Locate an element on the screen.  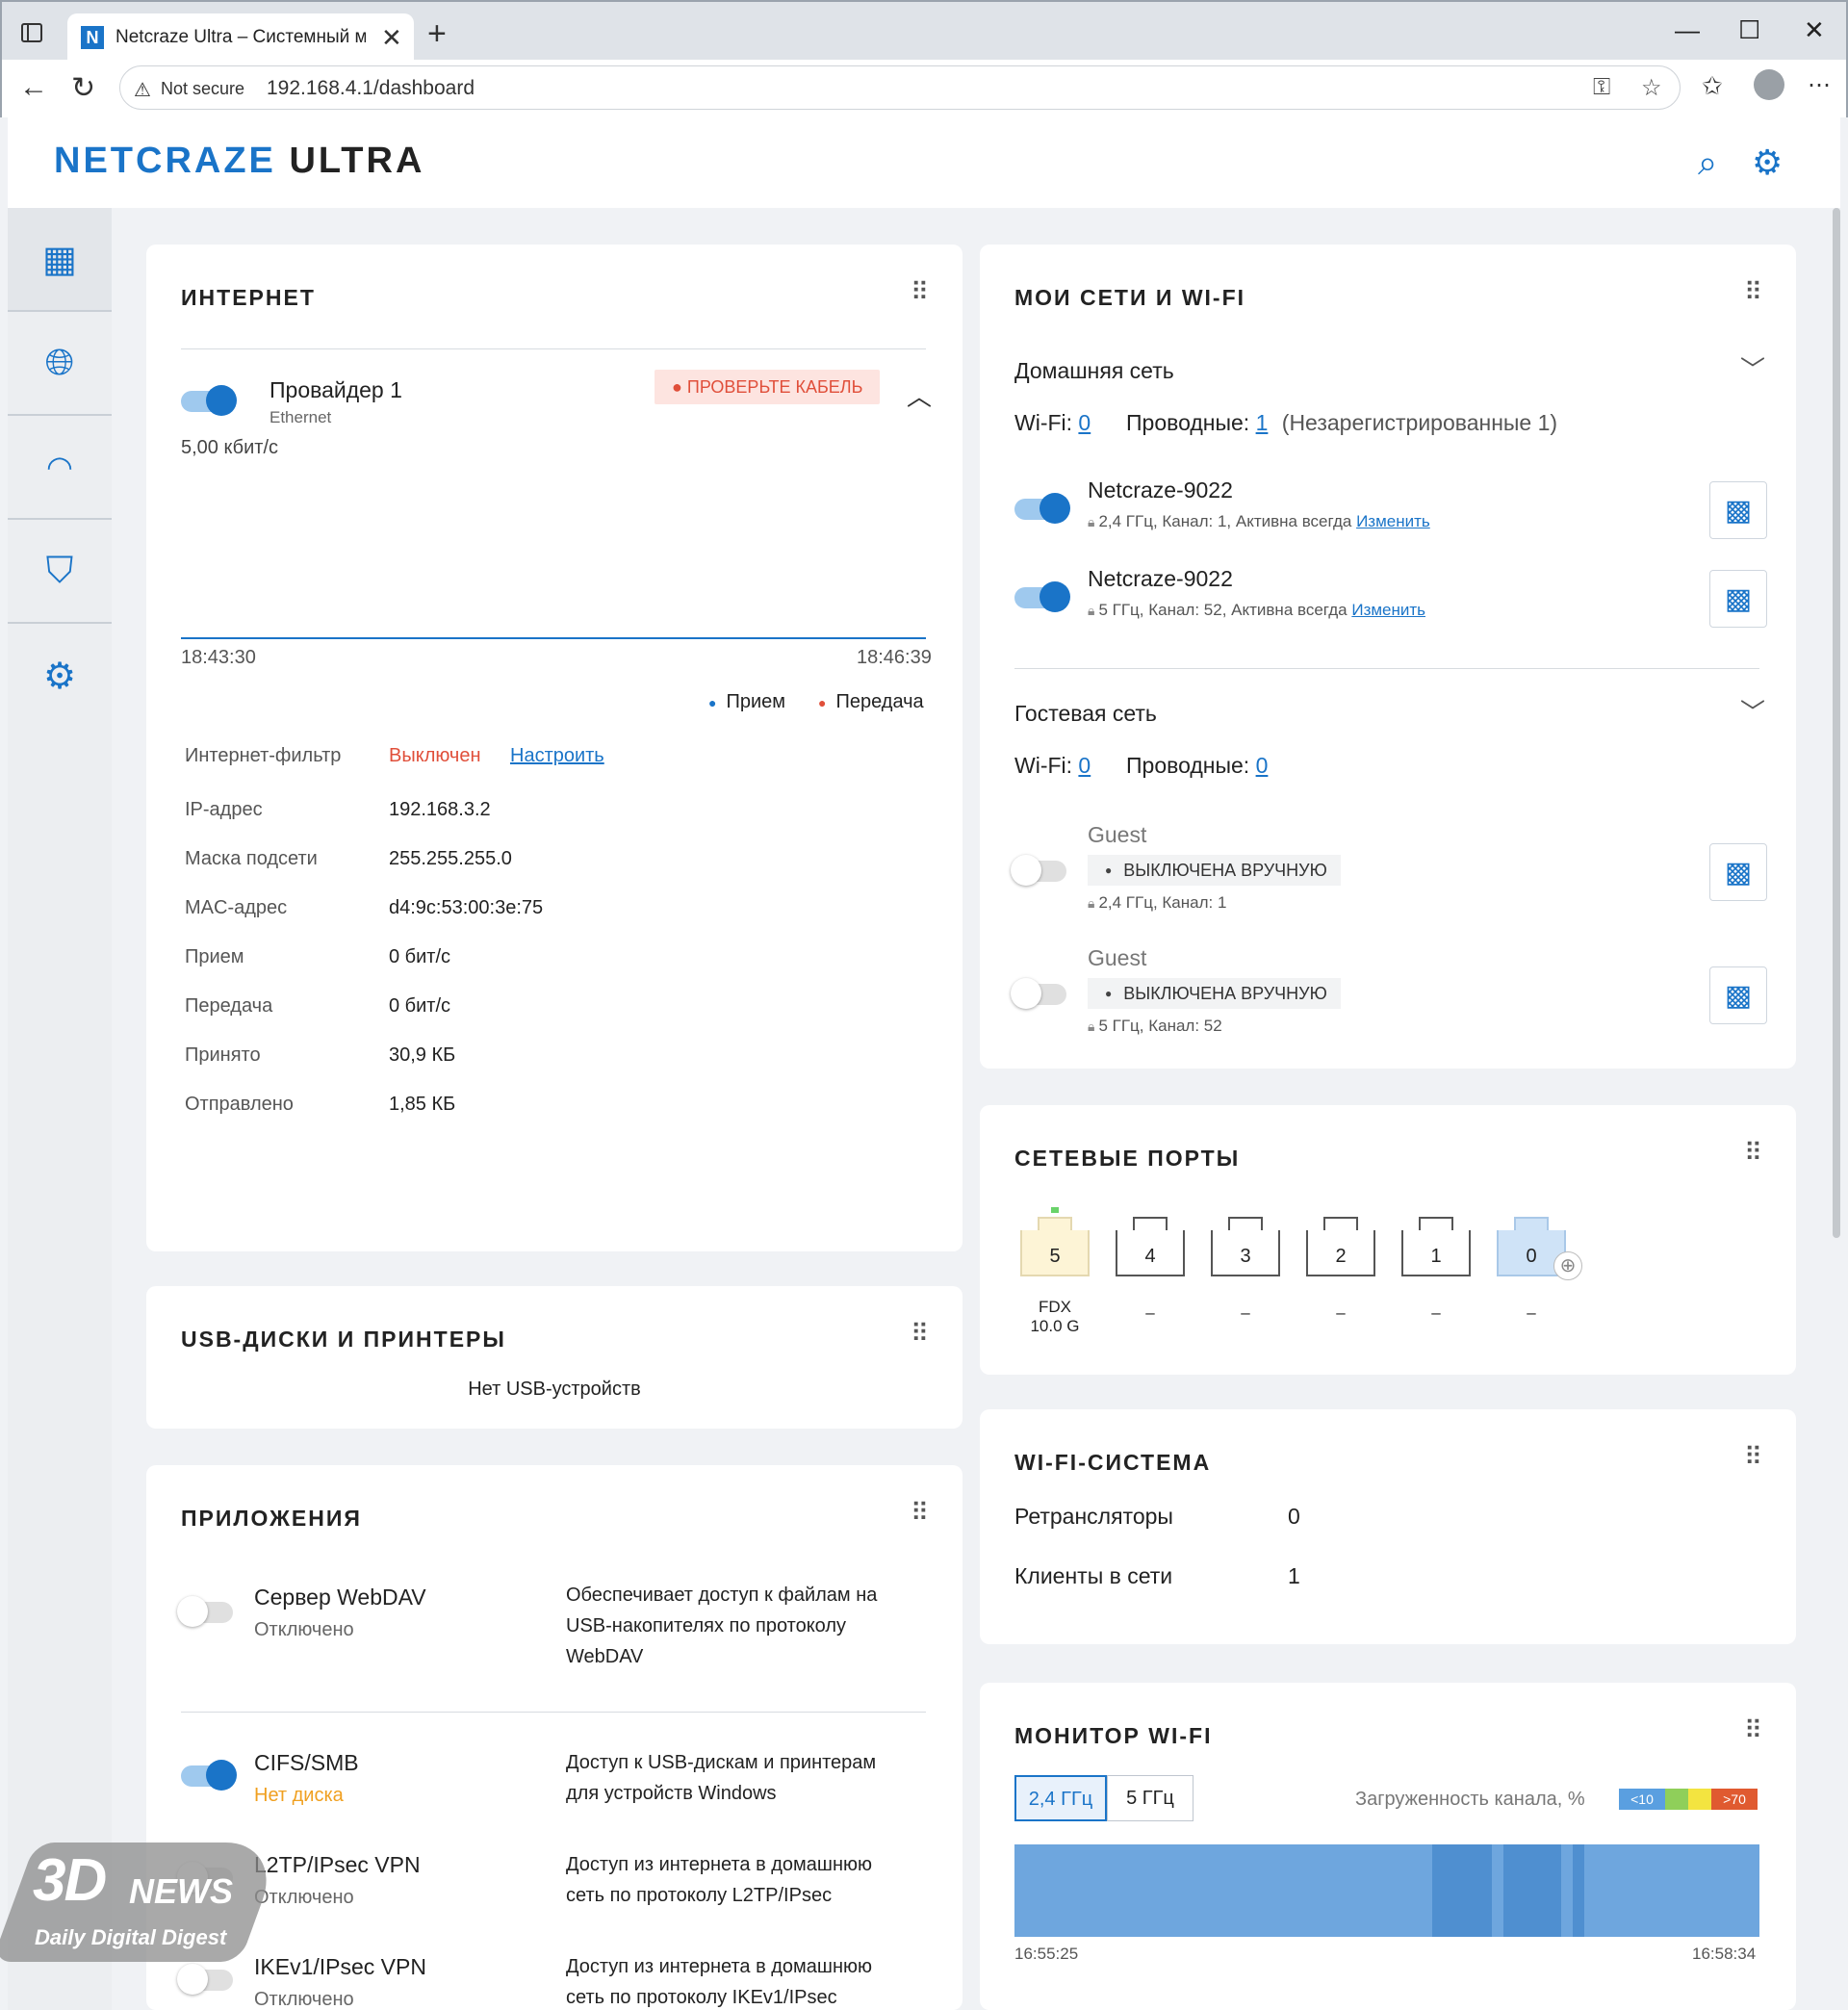
sidebar-item-security: ⛉ is located at coordinates (60, 572).